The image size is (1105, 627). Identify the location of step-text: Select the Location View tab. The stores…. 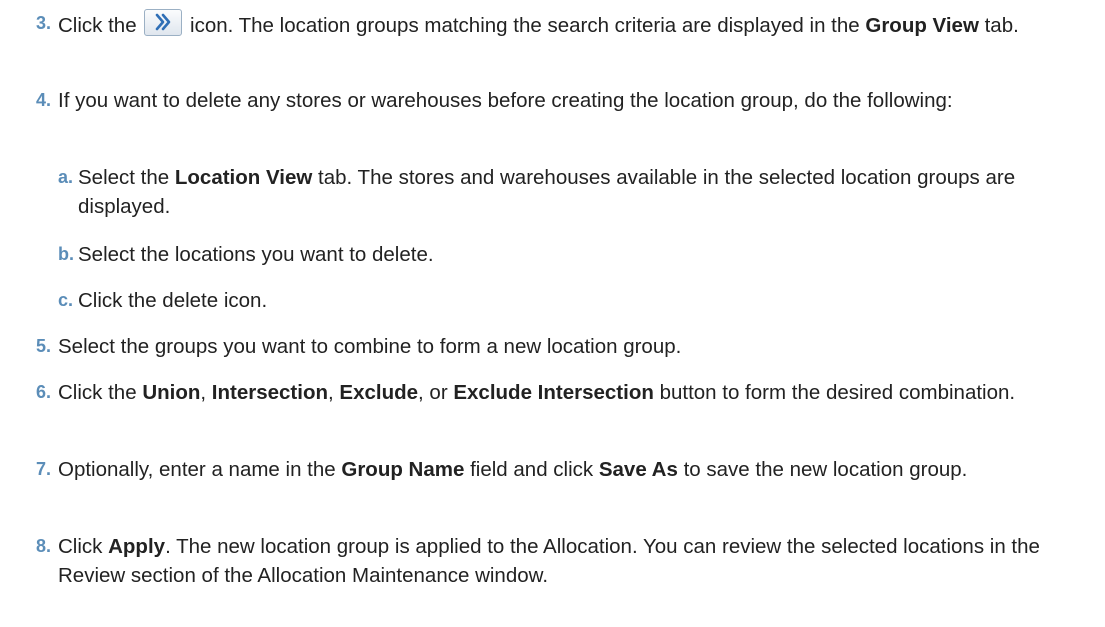
(547, 192).